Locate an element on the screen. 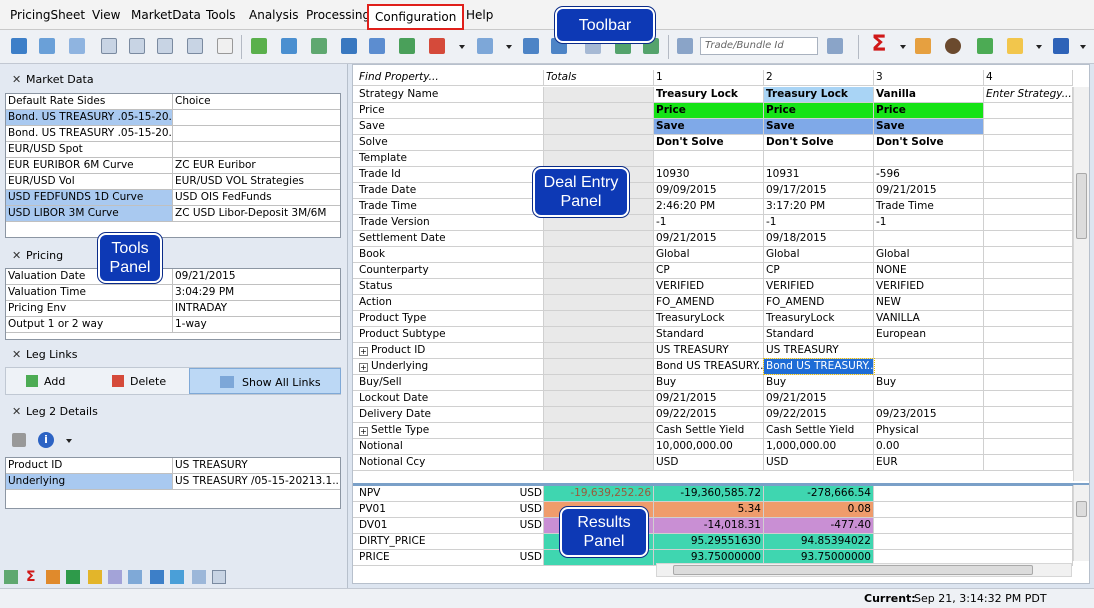  show-all-links-button: Show All Links is located at coordinates (265, 381).